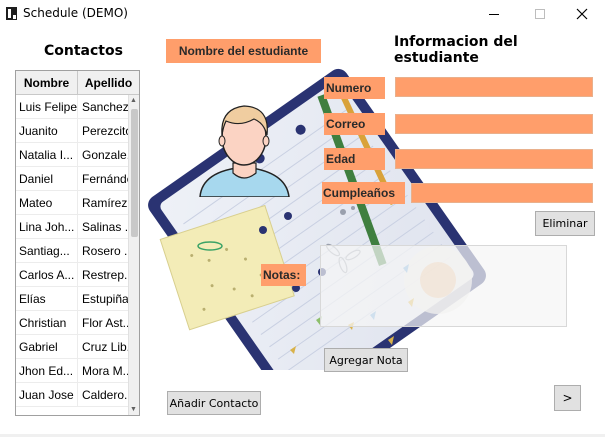  I want to click on scrollbar-thumb, so click(134, 173).